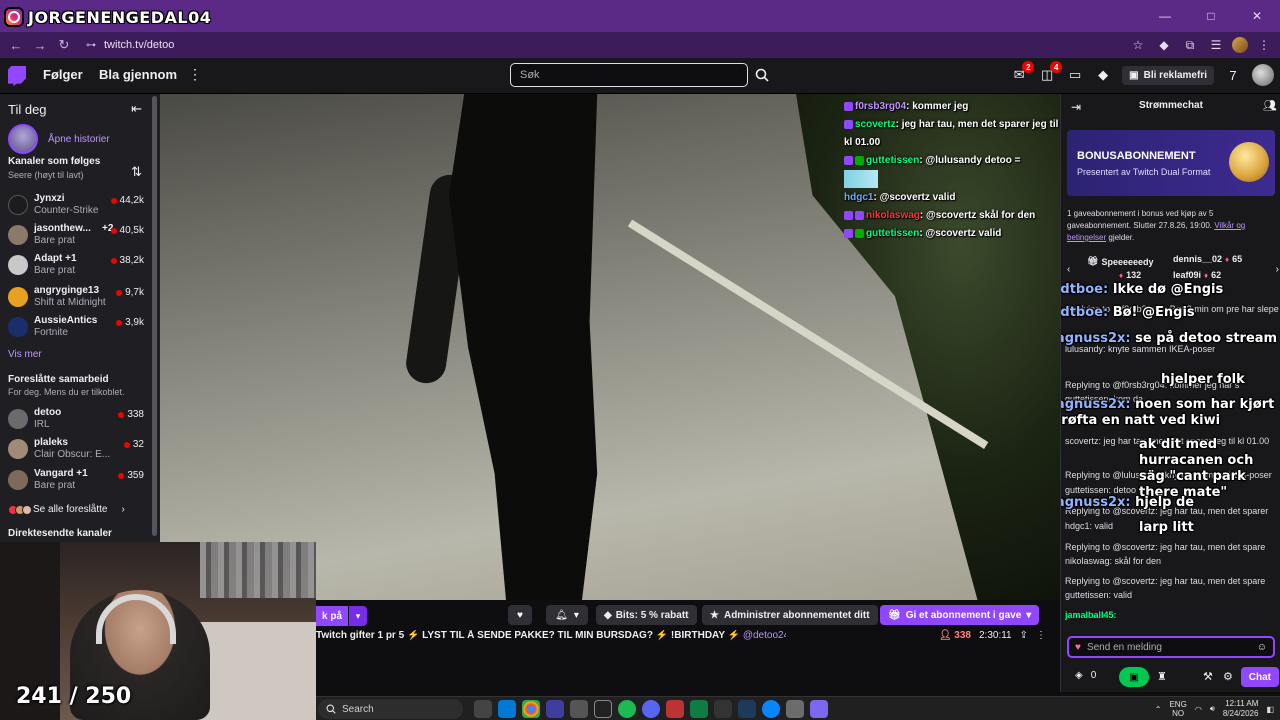 The height and width of the screenshot is (720, 1280). What do you see at coordinates (40, 45) in the screenshot?
I see `forward-icon: →` at bounding box center [40, 45].